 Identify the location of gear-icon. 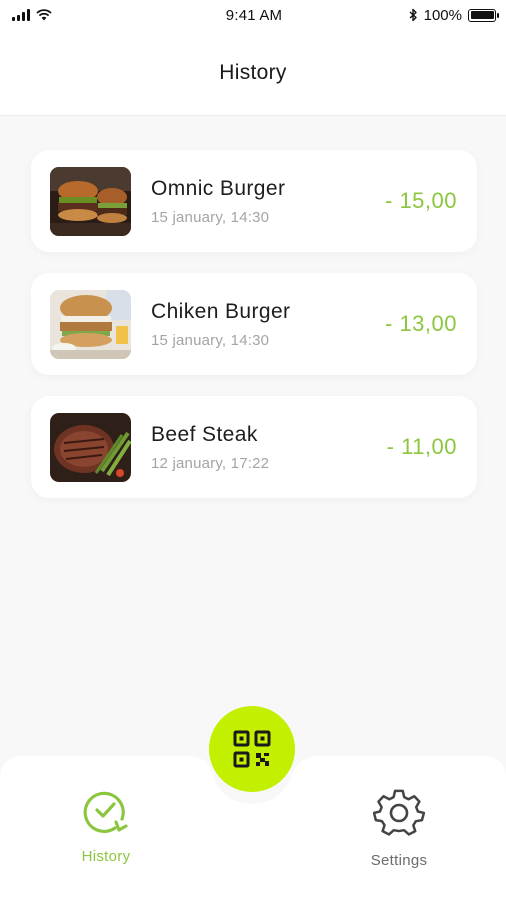
(399, 812).